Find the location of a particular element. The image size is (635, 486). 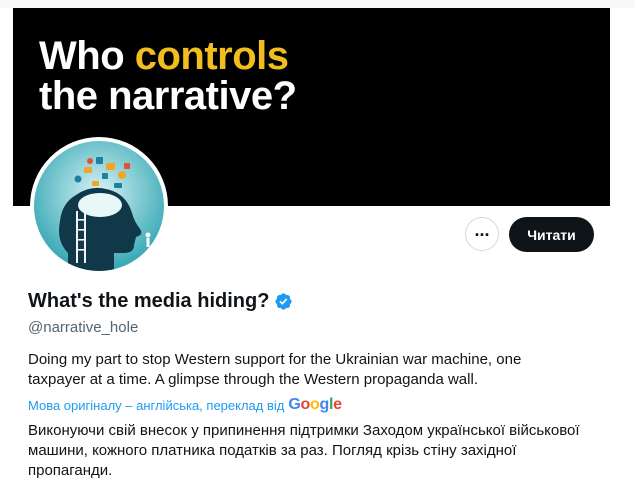

banner-headline-word: Who is located at coordinates (87, 56).